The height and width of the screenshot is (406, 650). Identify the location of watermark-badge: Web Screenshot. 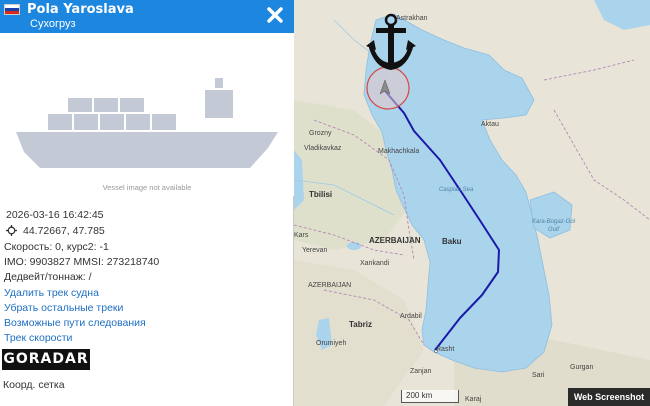
(609, 397).